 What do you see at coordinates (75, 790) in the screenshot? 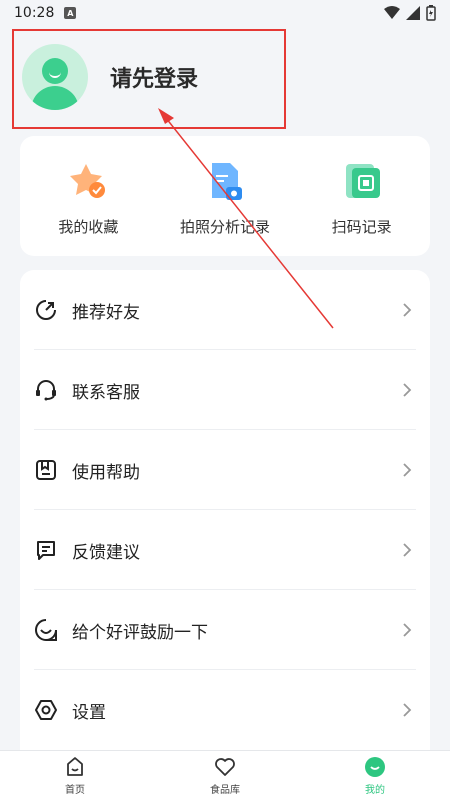
I see `nav-label: 首页` at bounding box center [75, 790].